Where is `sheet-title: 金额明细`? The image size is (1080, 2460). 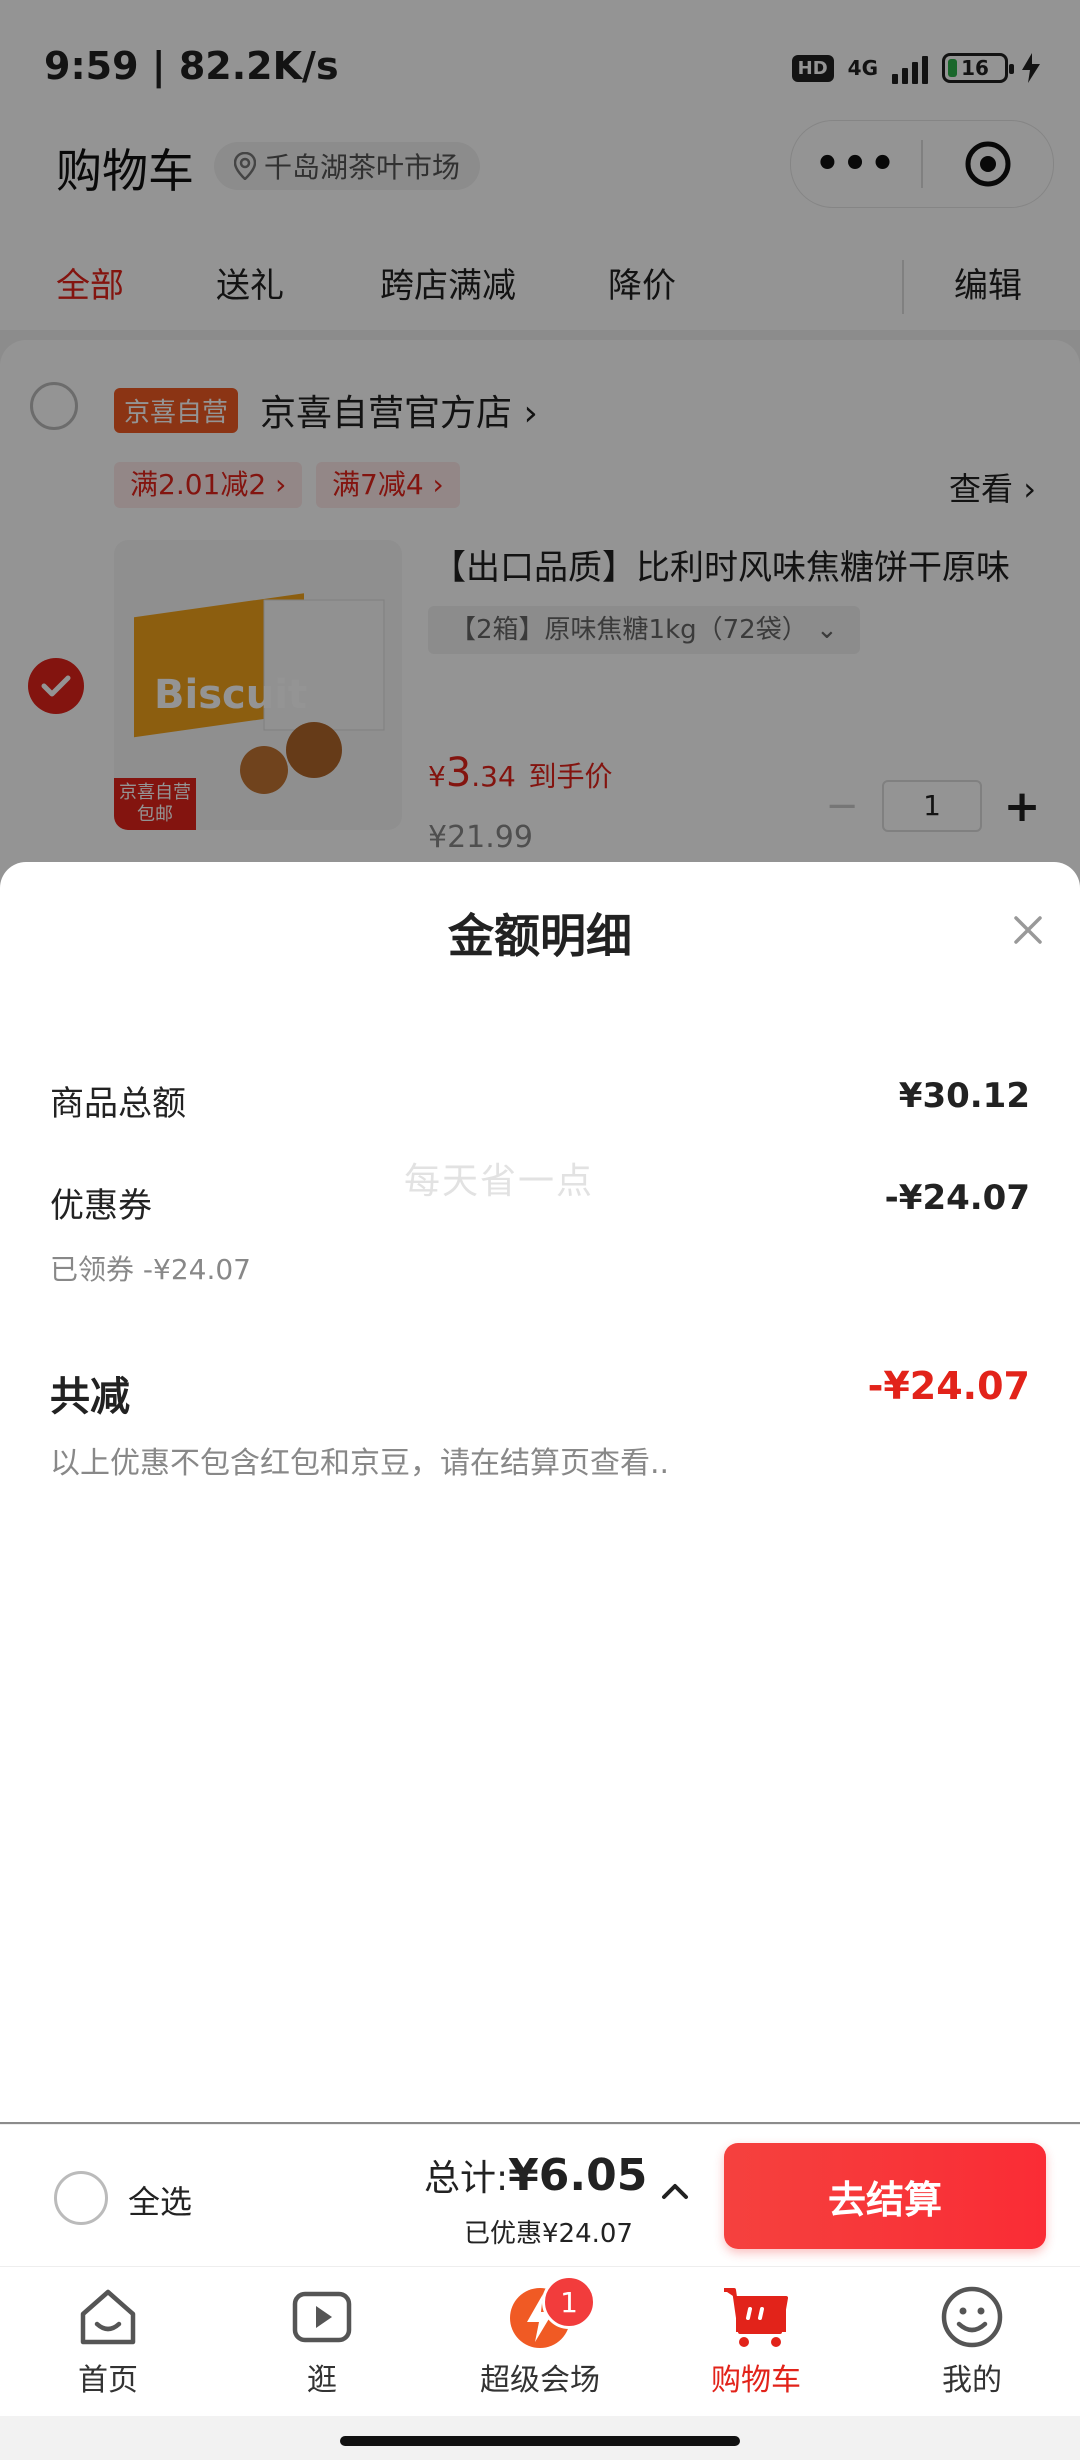 sheet-title: 金额明细 is located at coordinates (540, 936).